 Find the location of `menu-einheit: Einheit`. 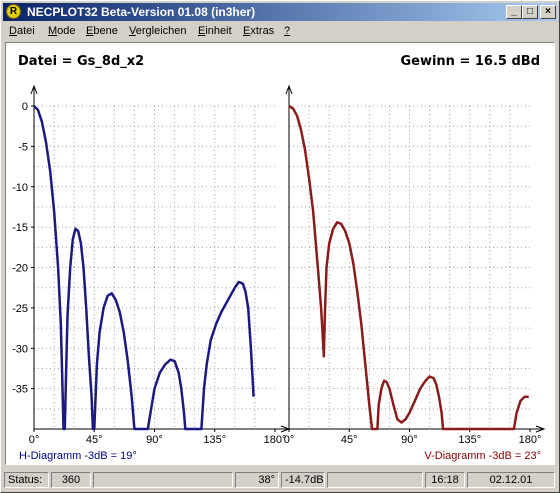

menu-einheit: Einheit is located at coordinates (215, 31).